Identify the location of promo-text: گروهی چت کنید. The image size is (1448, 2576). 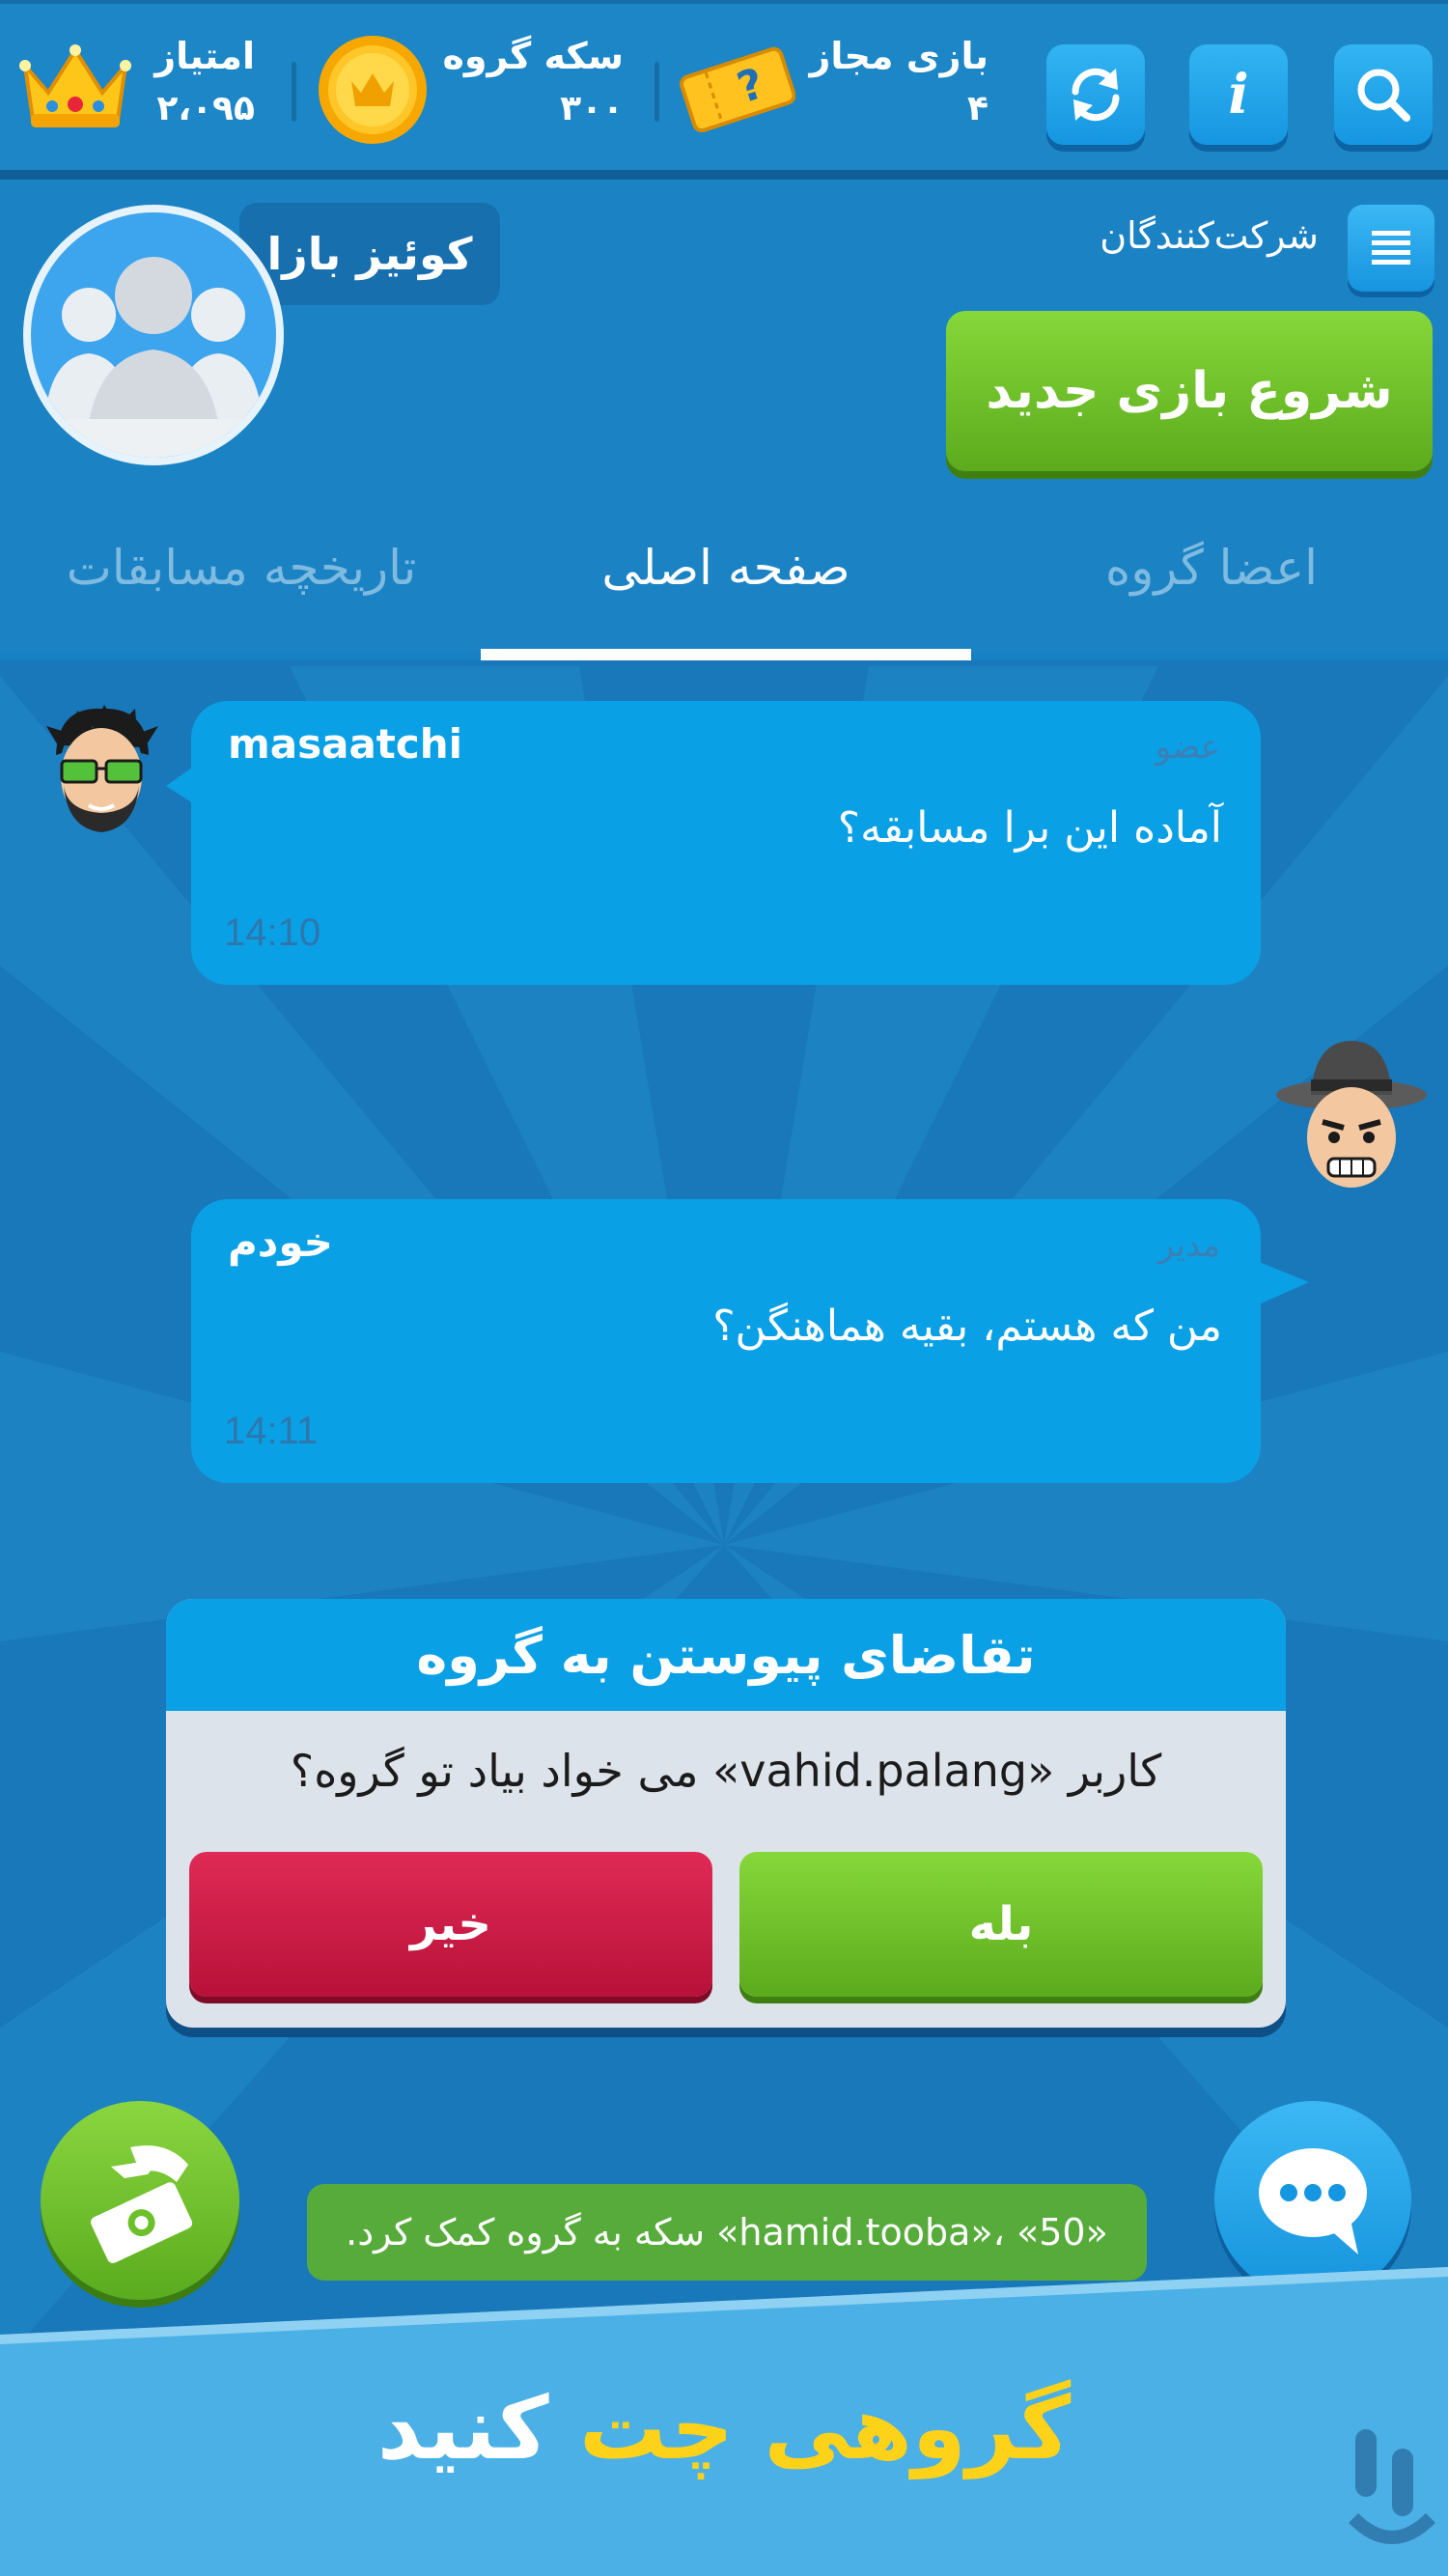
(724, 2429).